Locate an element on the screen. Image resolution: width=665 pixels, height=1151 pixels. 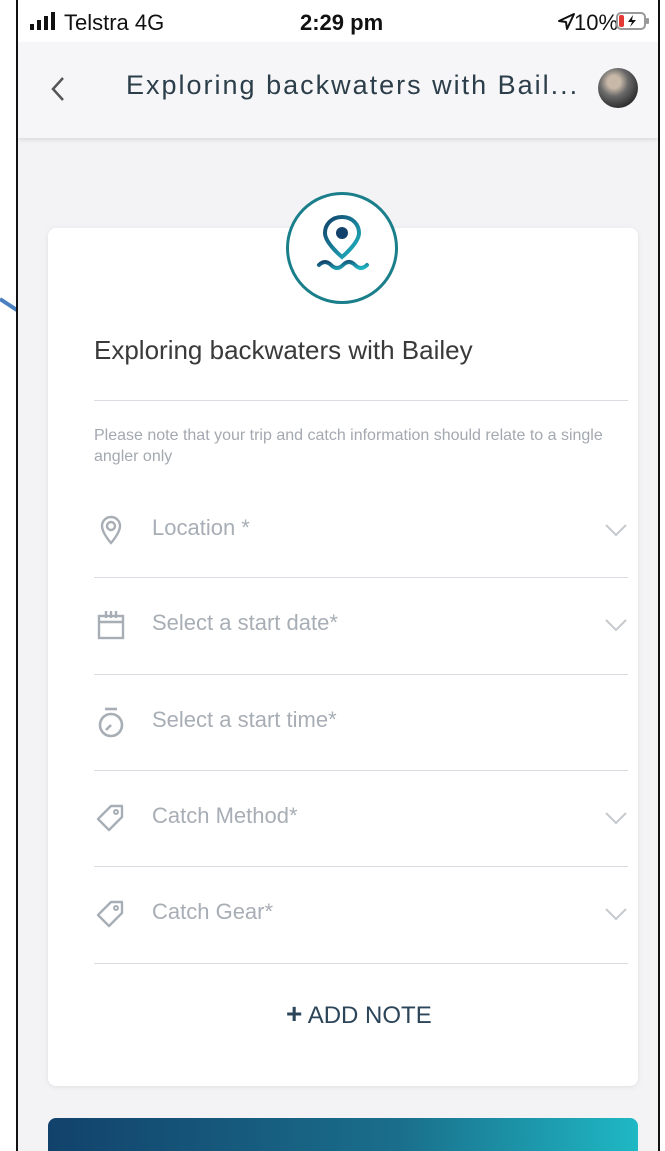
catch-gear-field: Catch Gear* is located at coordinates (361, 914).